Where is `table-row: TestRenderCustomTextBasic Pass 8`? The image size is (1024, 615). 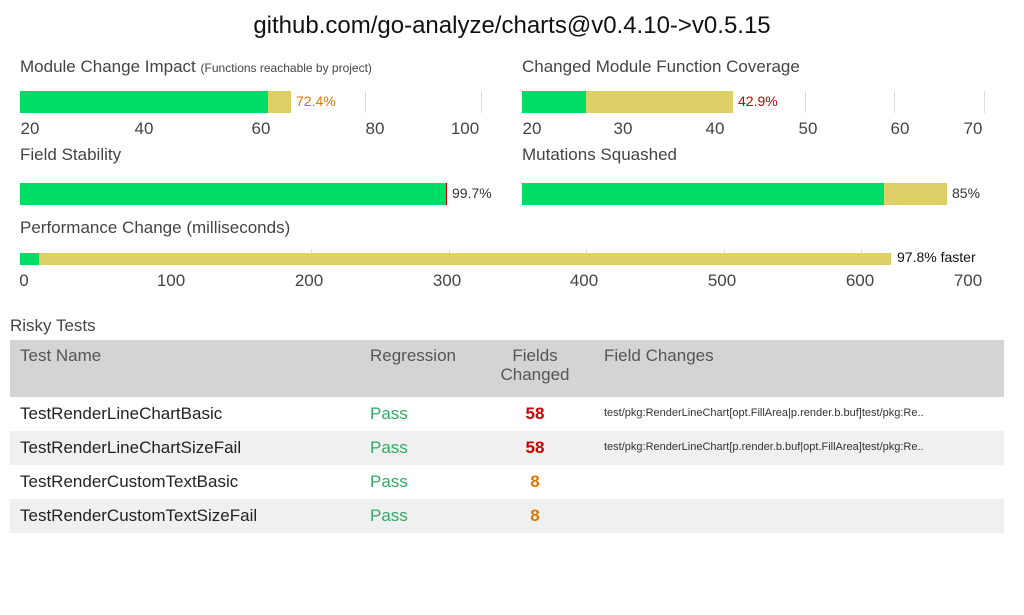 table-row: TestRenderCustomTextBasic Pass 8 is located at coordinates (507, 482).